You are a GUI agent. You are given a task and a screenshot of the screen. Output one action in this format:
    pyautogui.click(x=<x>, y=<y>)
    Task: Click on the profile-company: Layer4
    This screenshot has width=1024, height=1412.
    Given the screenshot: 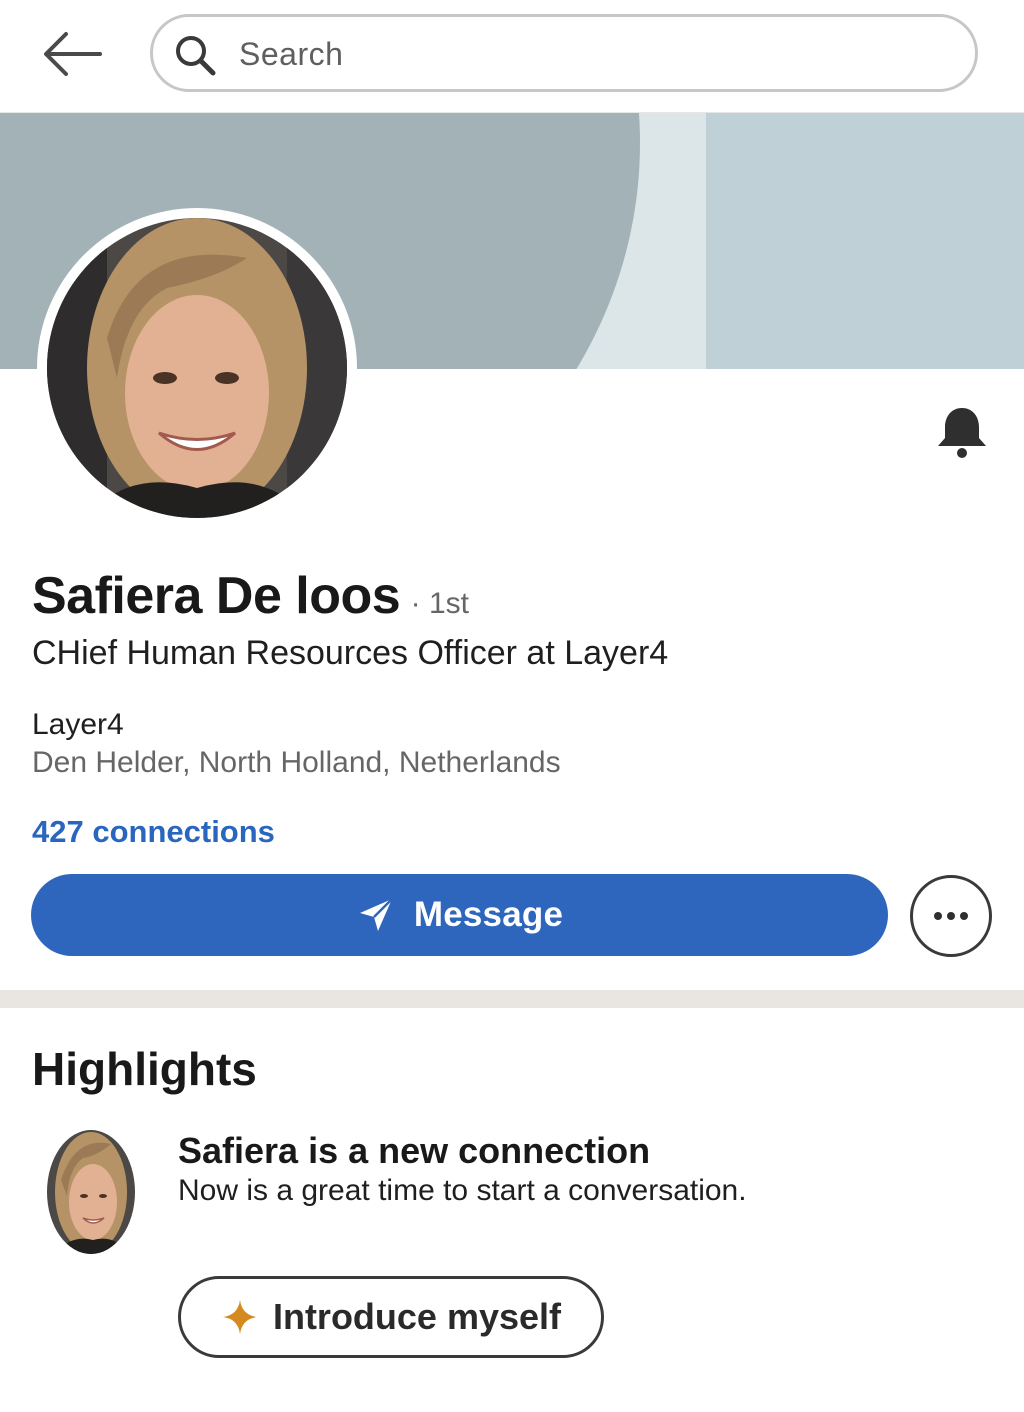 What is the action you would take?
    pyautogui.click(x=78, y=724)
    